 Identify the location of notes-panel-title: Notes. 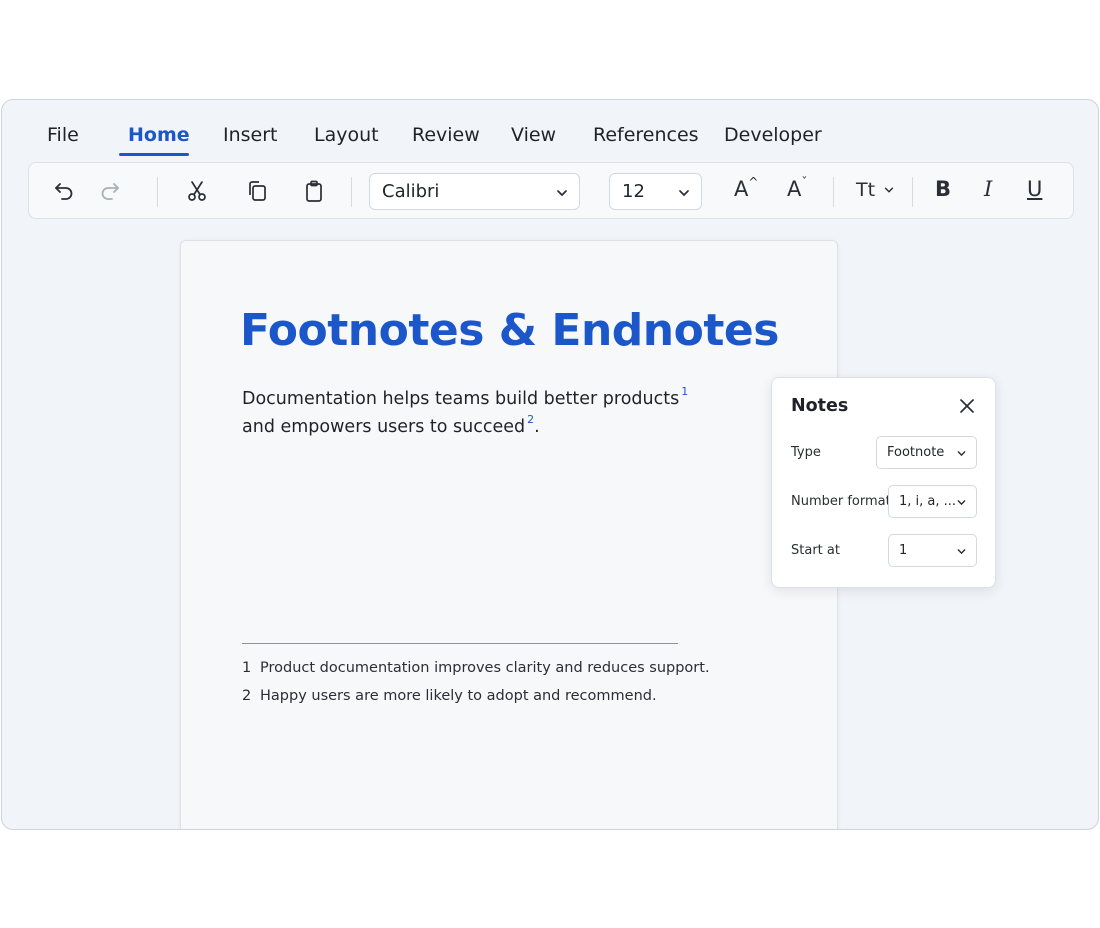
(820, 406).